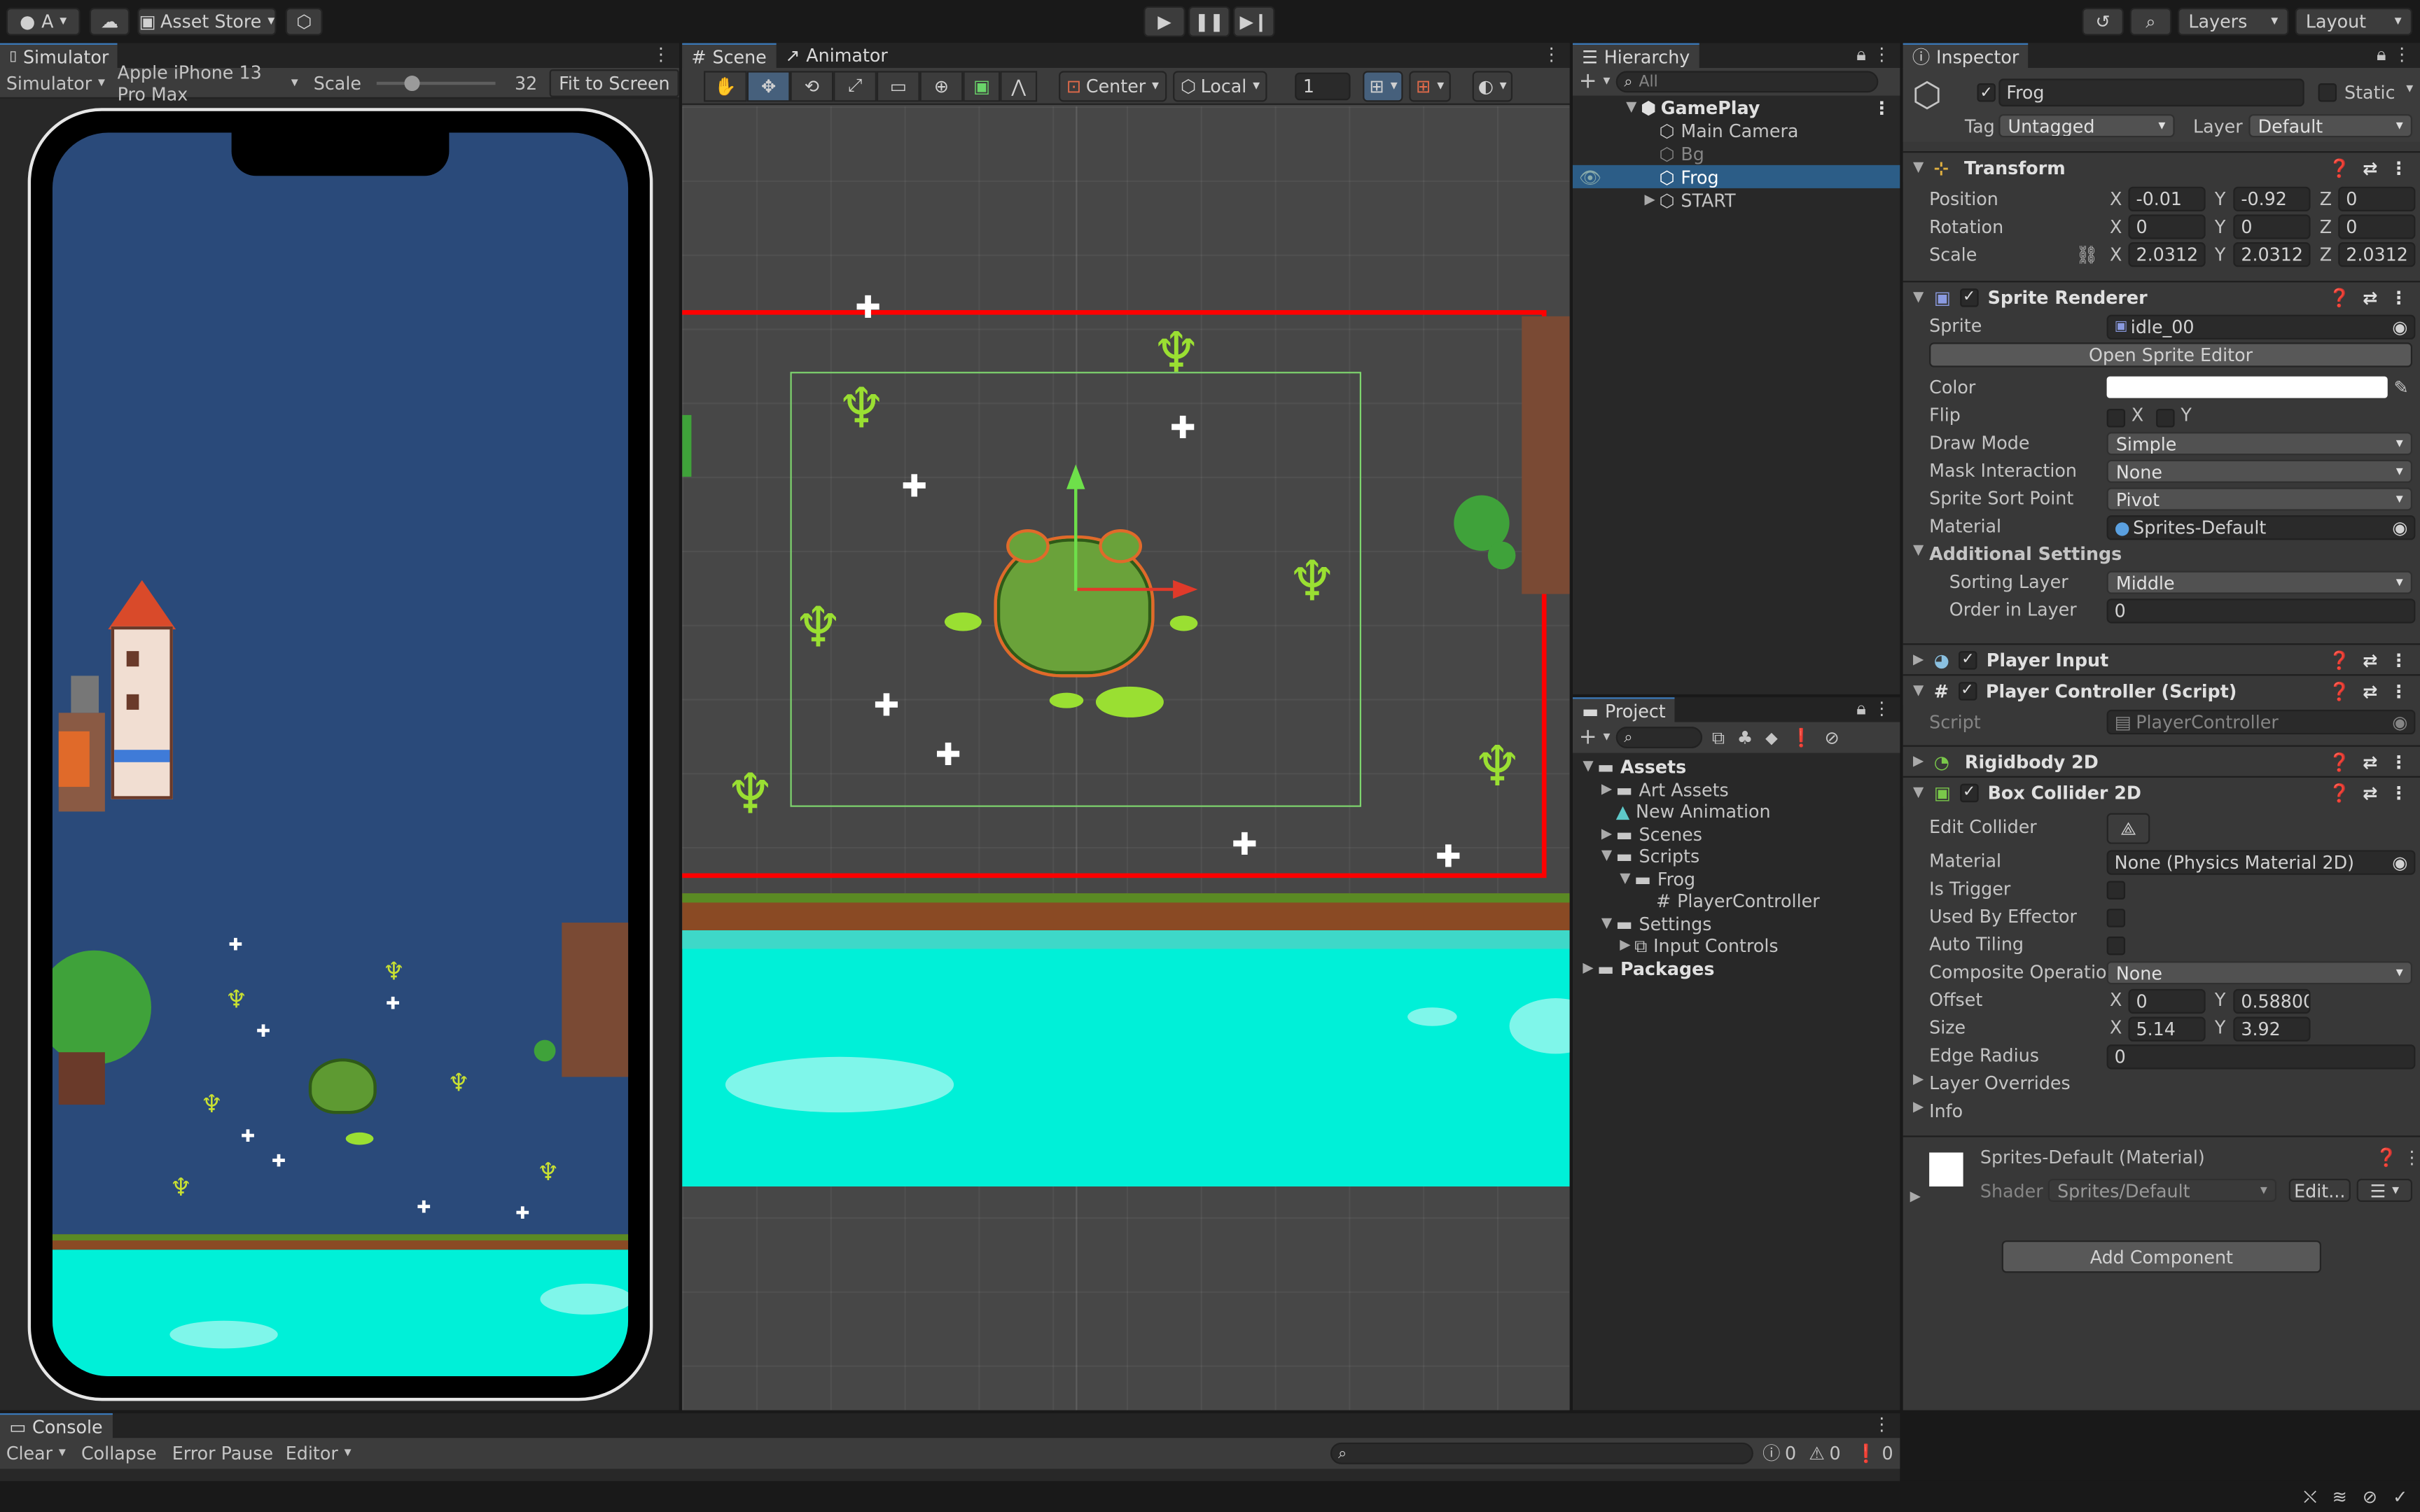 The image size is (2420, 1512). What do you see at coordinates (1918, 792) in the screenshot?
I see `foldout-icon: ▼` at bounding box center [1918, 792].